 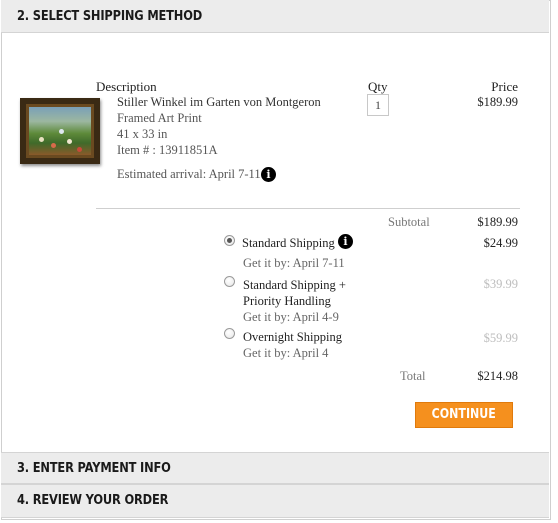 What do you see at coordinates (167, 150) in the screenshot?
I see `item-number: Item # : 13911851A` at bounding box center [167, 150].